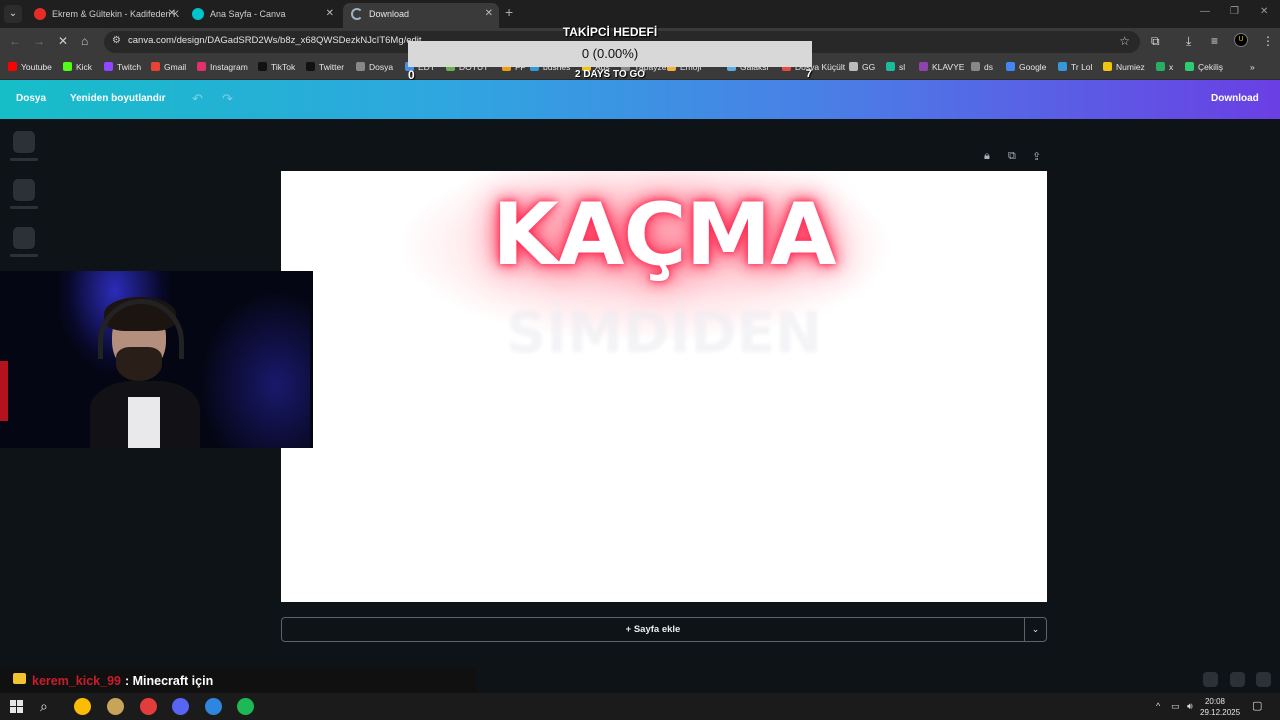 The width and height of the screenshot is (1280, 720). What do you see at coordinates (664, 333) in the screenshot?
I see `faded-subtitle-text: SİMDİDEN` at bounding box center [664, 333].